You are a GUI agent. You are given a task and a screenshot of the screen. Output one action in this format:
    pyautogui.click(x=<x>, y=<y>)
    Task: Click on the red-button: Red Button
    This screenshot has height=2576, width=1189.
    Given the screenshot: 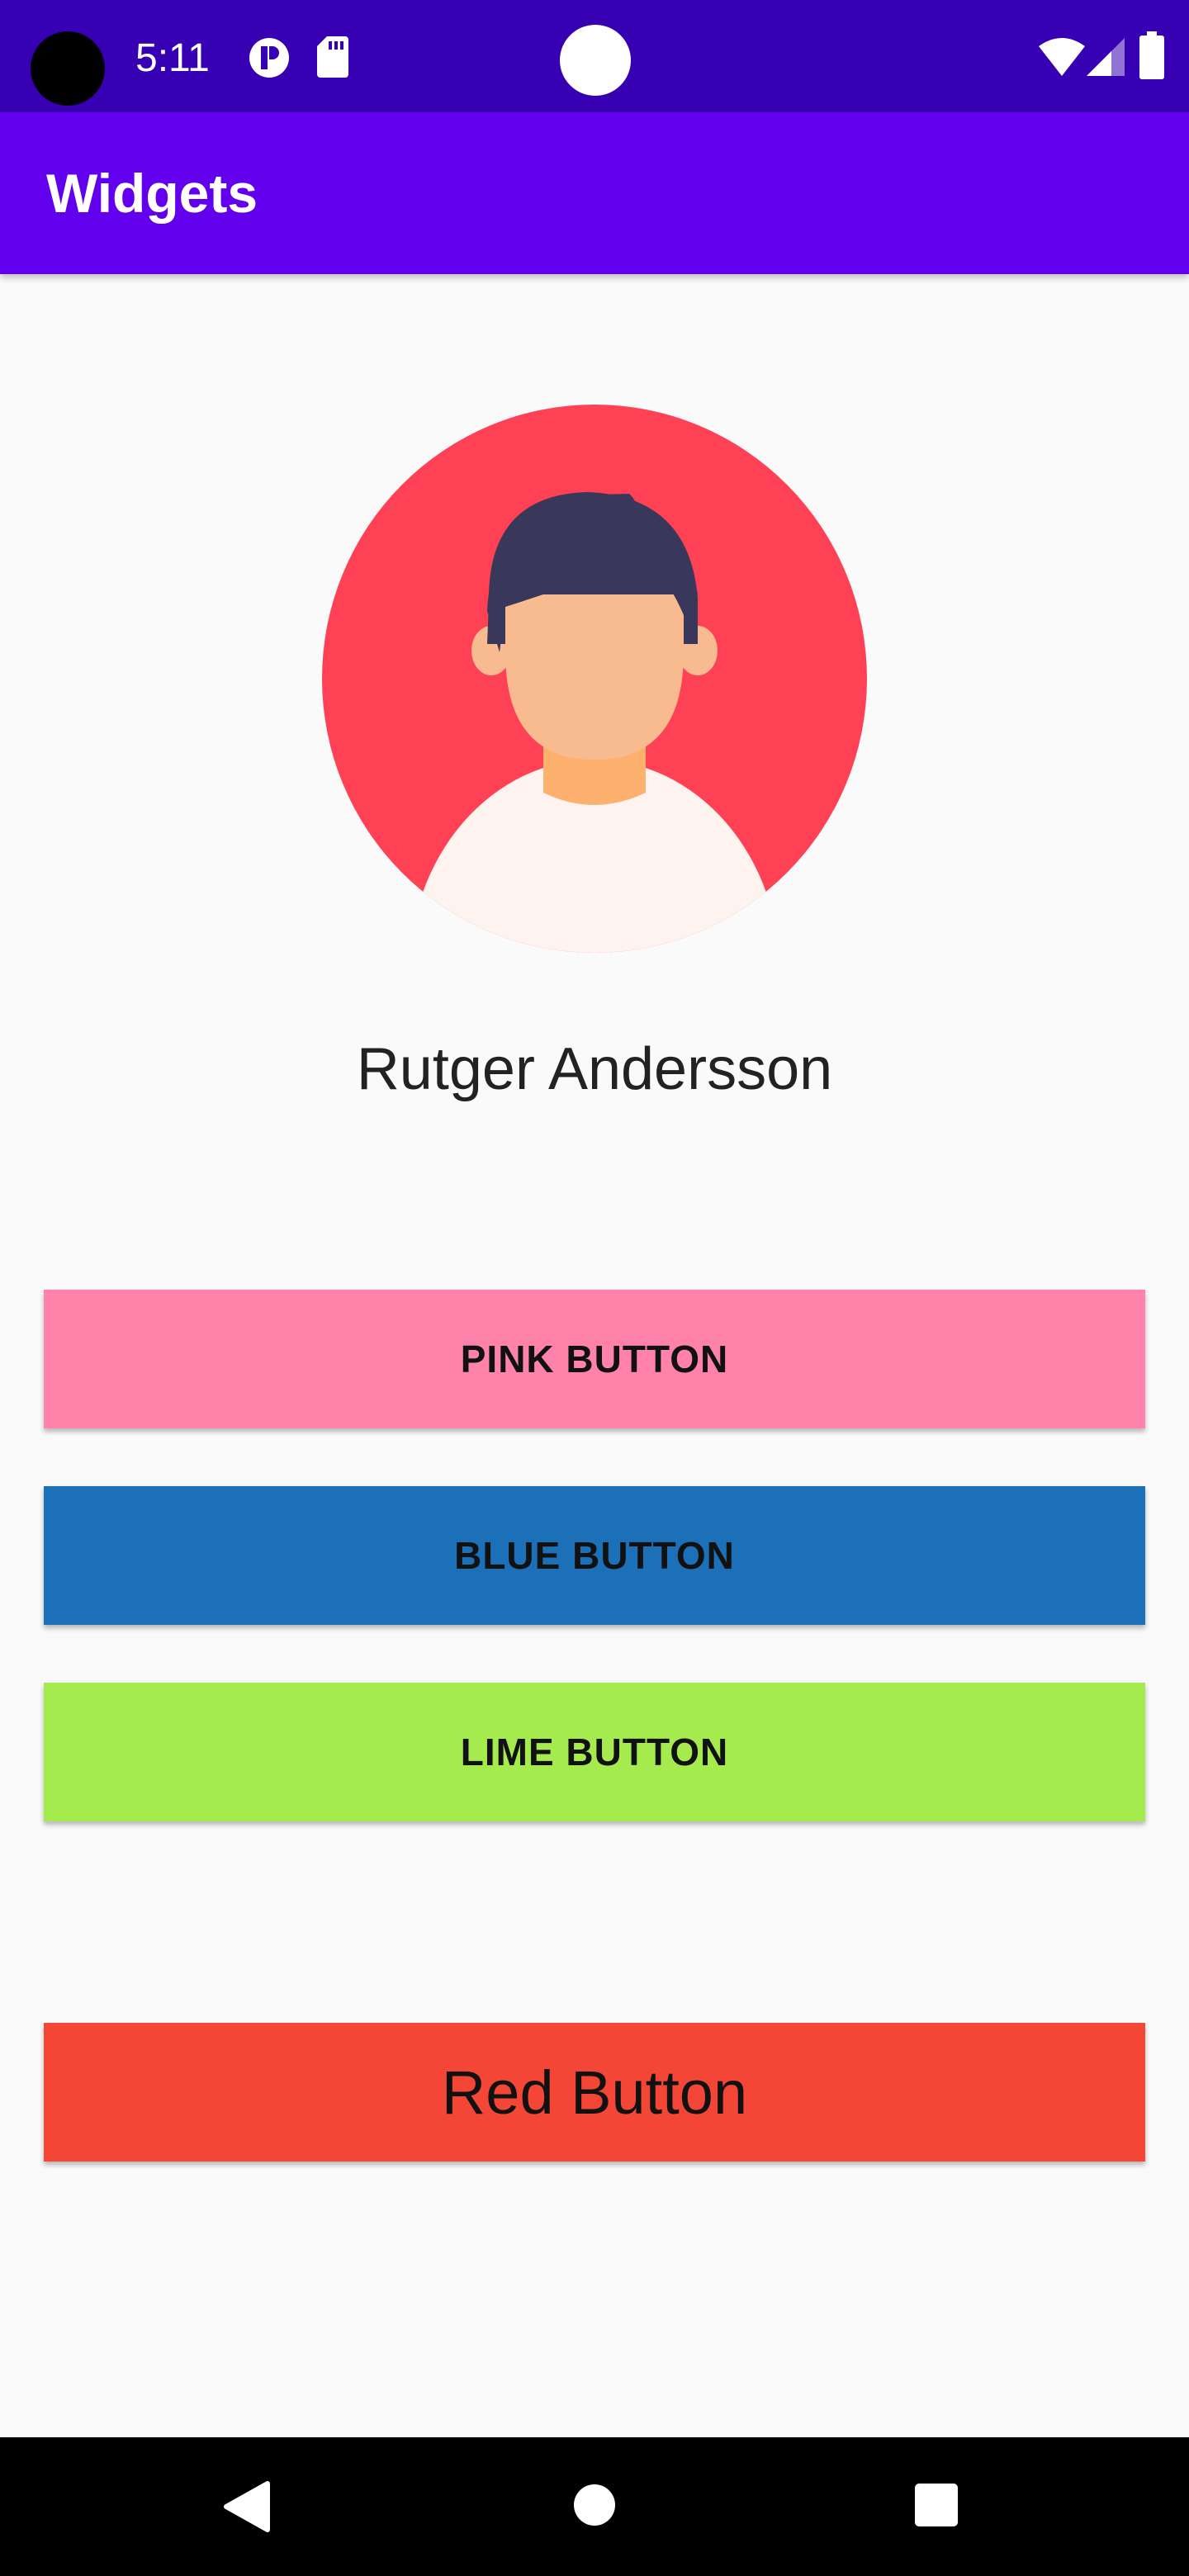 What is the action you would take?
    pyautogui.click(x=594, y=2092)
    